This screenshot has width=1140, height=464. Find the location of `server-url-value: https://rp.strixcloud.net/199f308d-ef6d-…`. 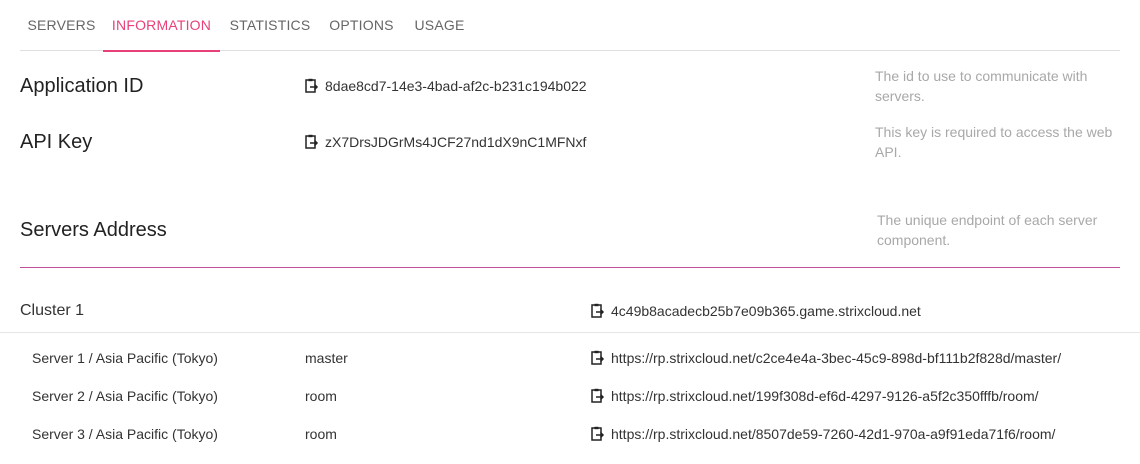

server-url-value: https://rp.strixcloud.net/199f308d-ef6d-… is located at coordinates (825, 396).